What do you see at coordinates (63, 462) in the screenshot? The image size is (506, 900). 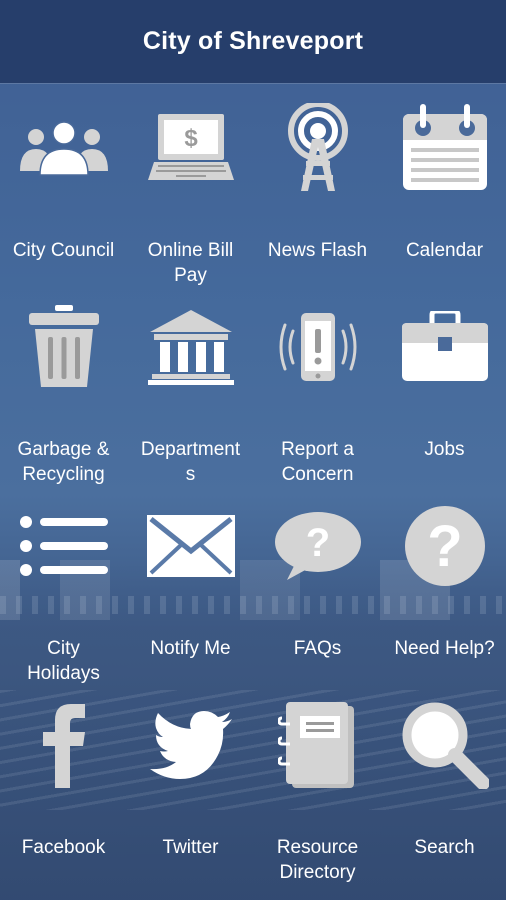 I see `tile-label: Garbage & Recycling` at bounding box center [63, 462].